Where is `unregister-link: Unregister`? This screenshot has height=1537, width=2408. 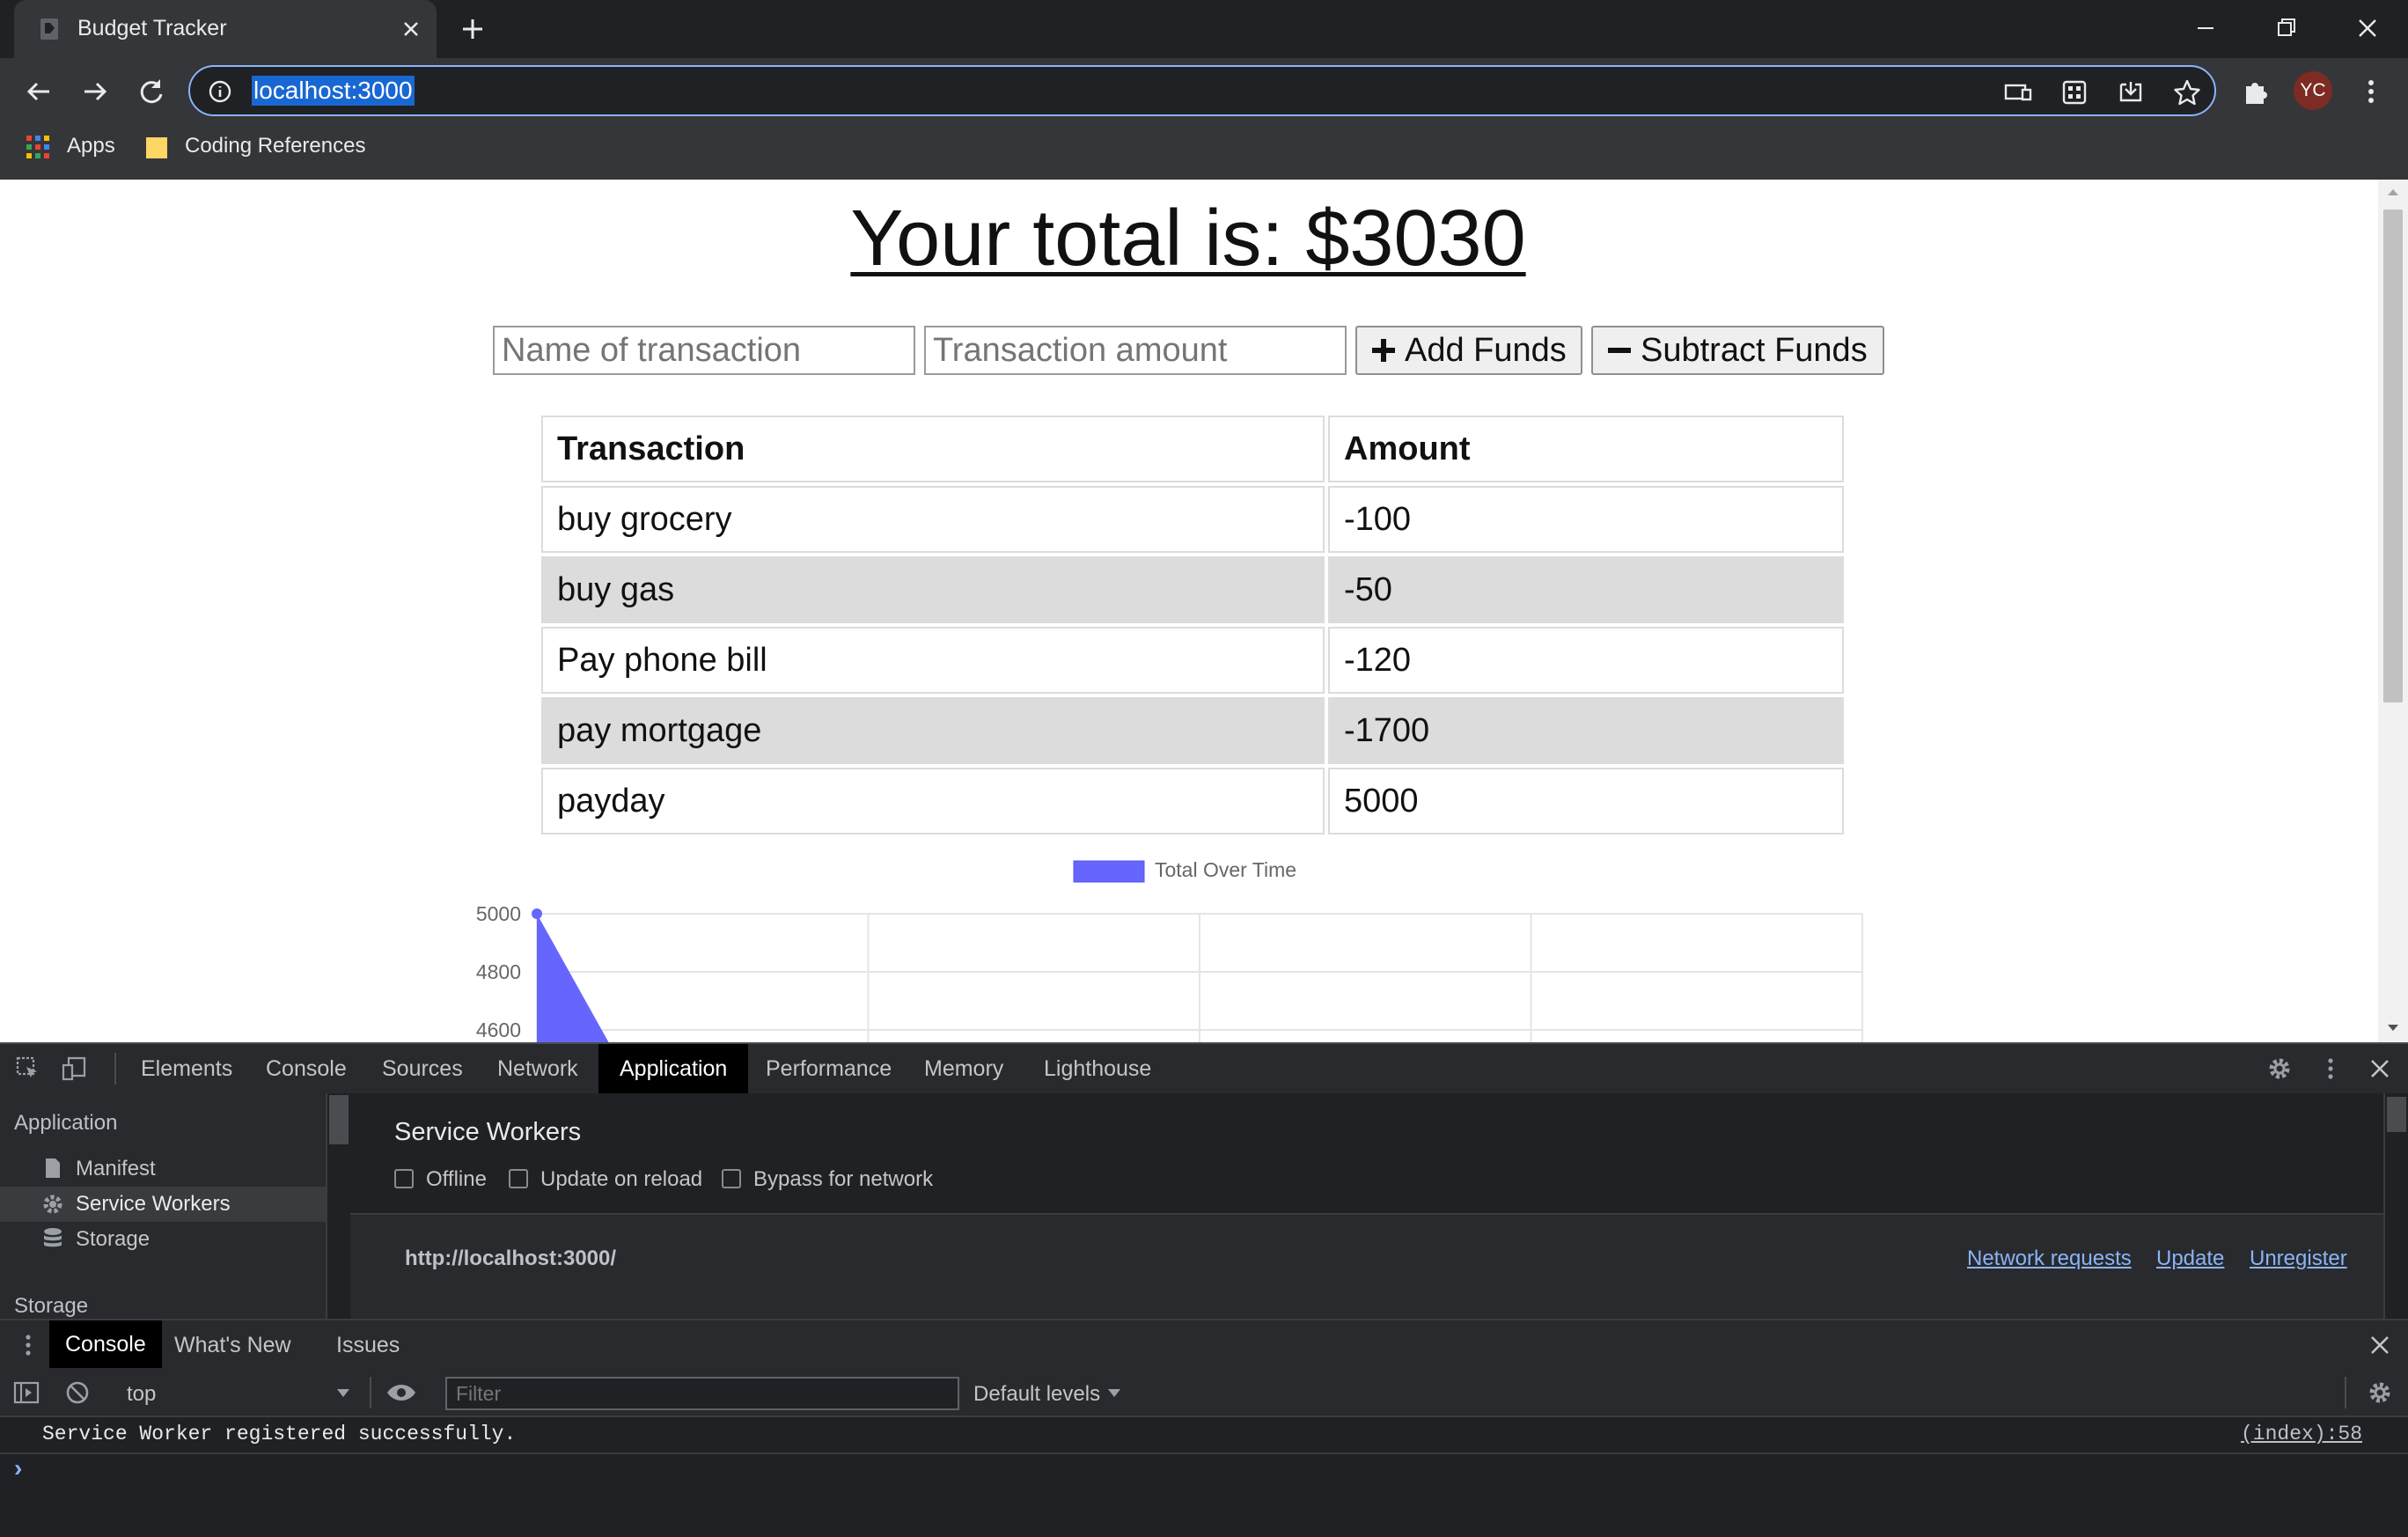
unregister-link: Unregister is located at coordinates (2298, 1259).